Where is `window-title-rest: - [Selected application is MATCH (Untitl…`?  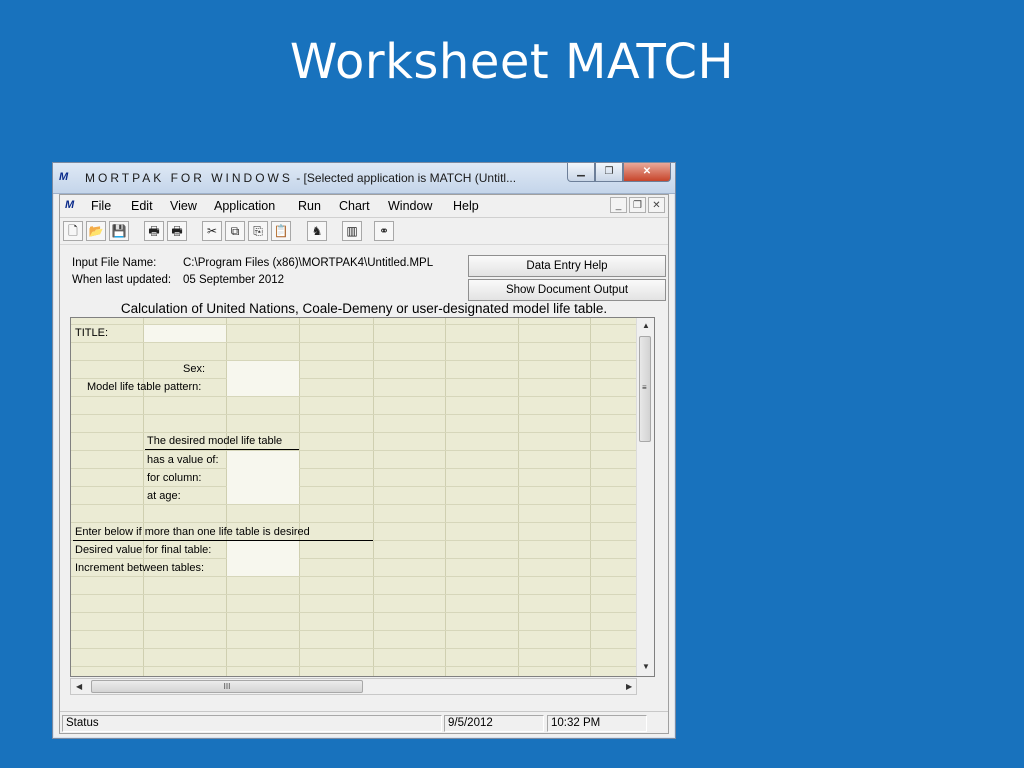 window-title-rest: - [Selected application is MATCH (Untitl… is located at coordinates (404, 178).